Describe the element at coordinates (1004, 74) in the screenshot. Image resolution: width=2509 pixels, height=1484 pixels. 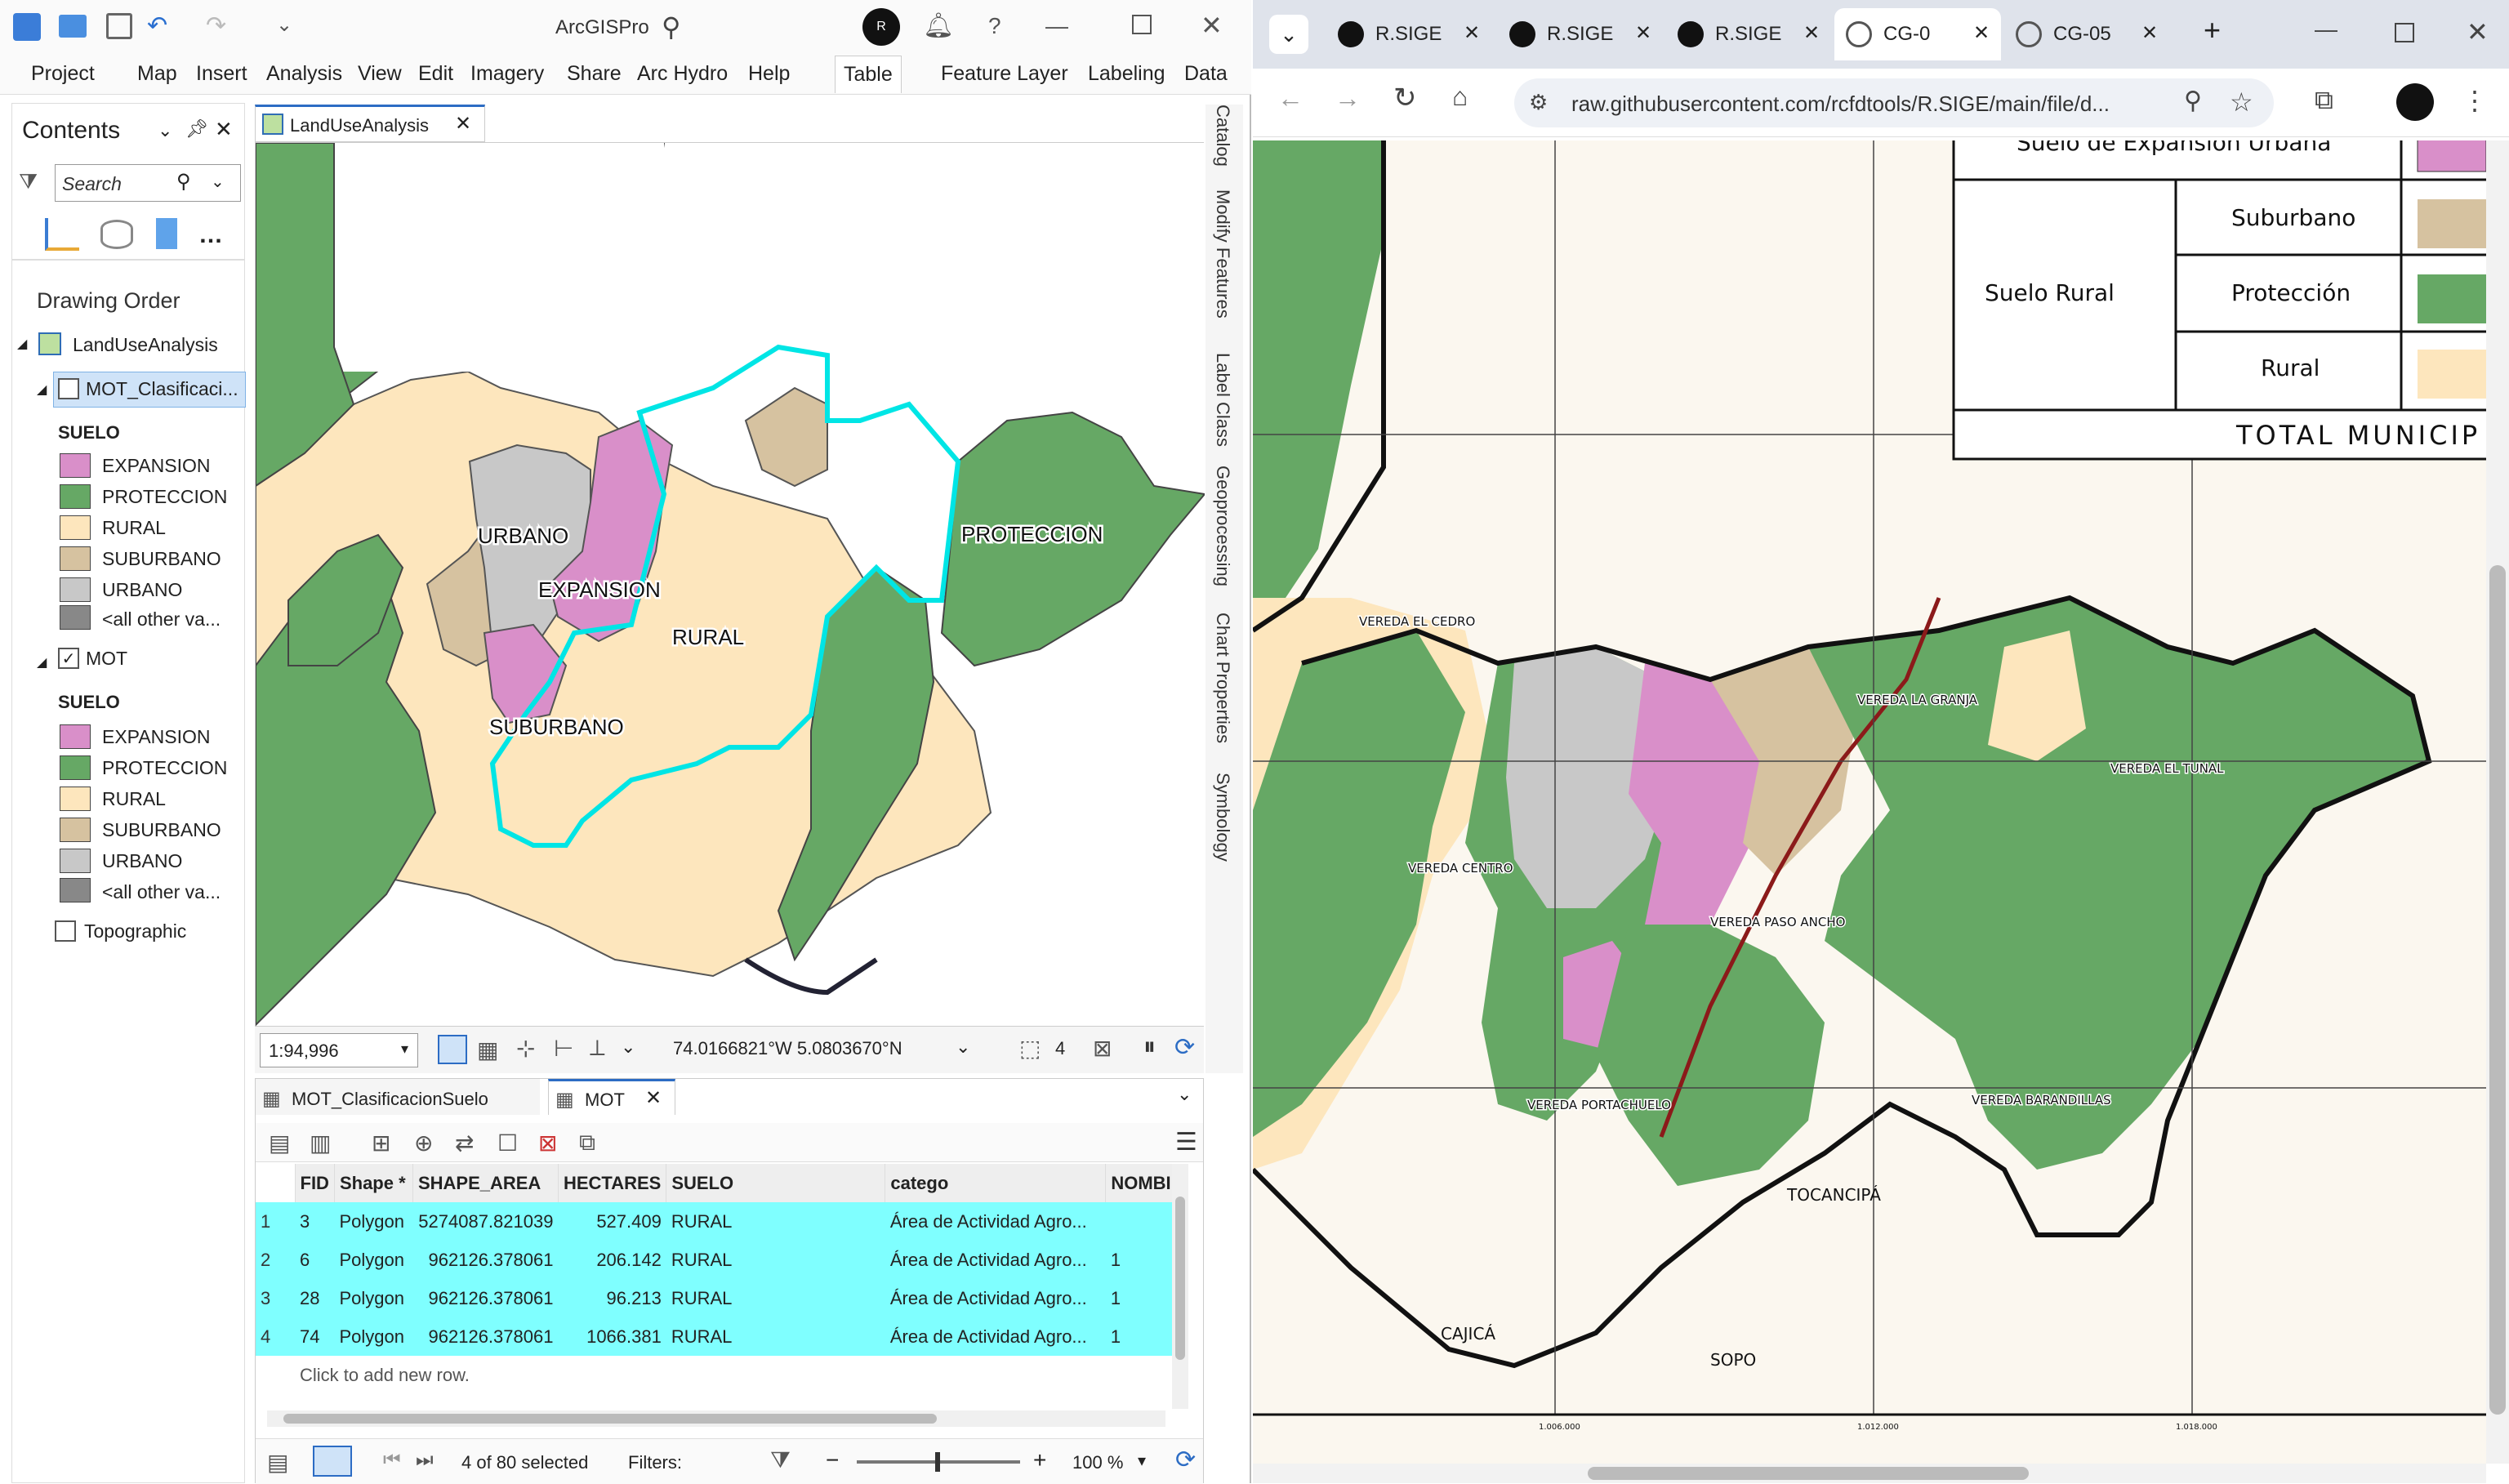
I see `tab-feature-layer: Feature Layer` at that location.